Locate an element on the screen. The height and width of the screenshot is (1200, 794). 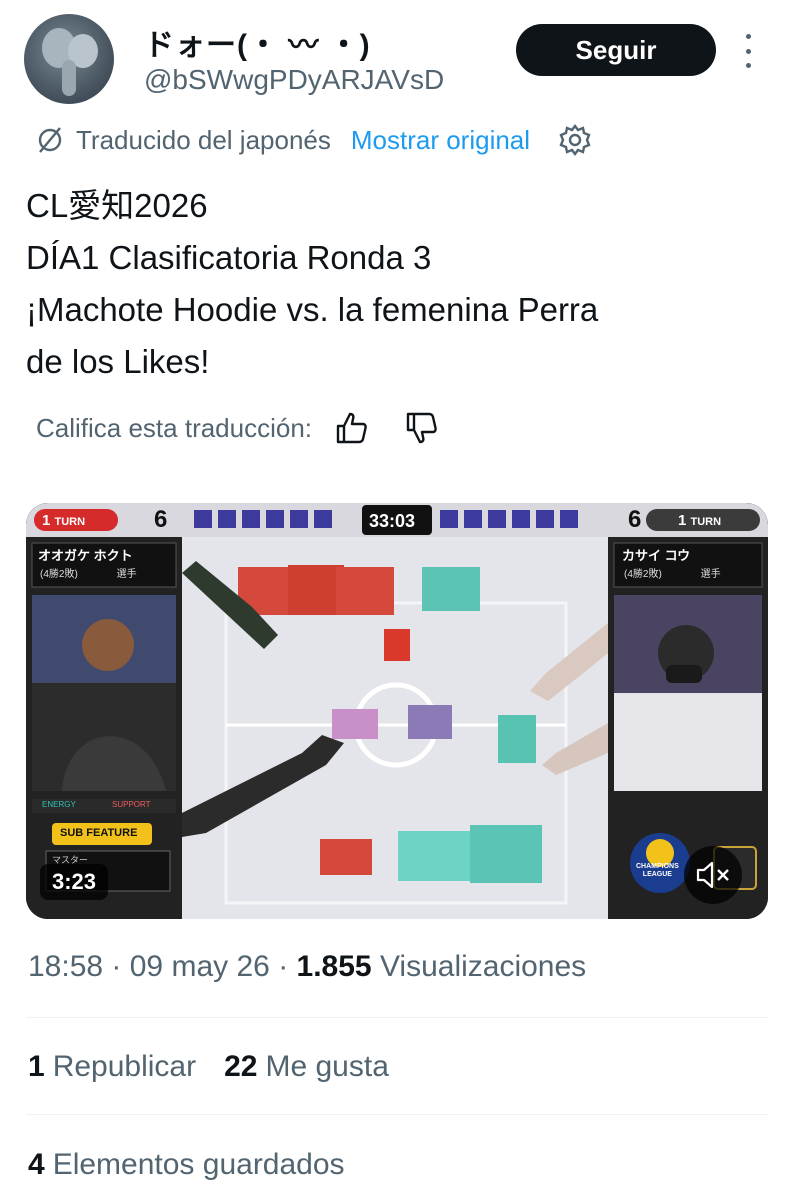
right-prizes-count: 6 is located at coordinates (635, 519).